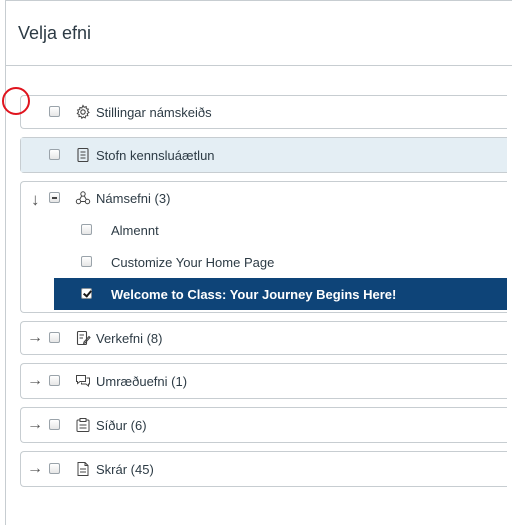 The width and height of the screenshot is (512, 525). I want to click on item-syllabus: Stofn kennsluáætlun, so click(263, 155).